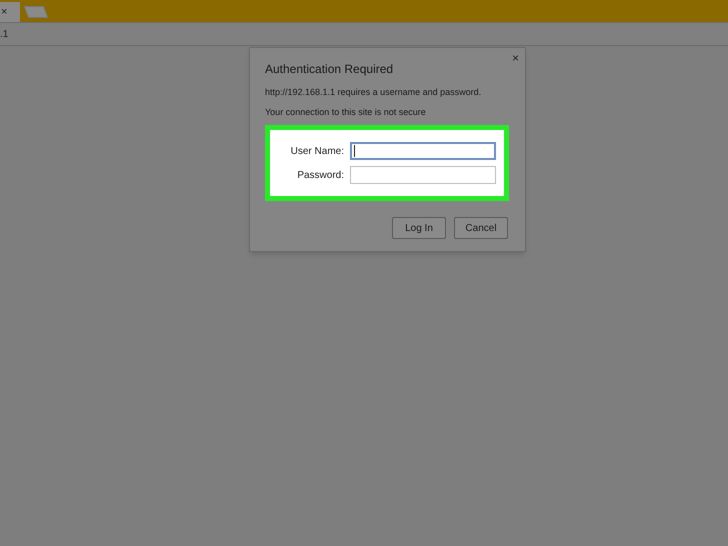  I want to click on address-text: .1, so click(4, 35).